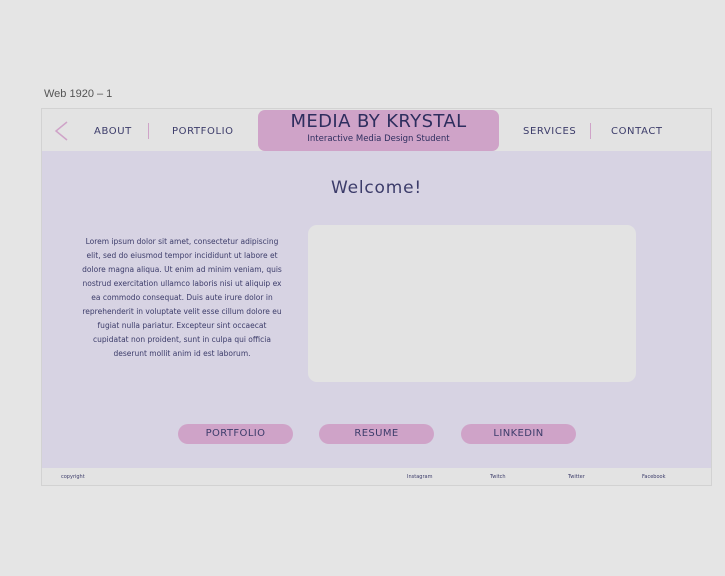  Describe the element at coordinates (518, 434) in the screenshot. I see `linkedin-button: LINKEDIN` at that location.